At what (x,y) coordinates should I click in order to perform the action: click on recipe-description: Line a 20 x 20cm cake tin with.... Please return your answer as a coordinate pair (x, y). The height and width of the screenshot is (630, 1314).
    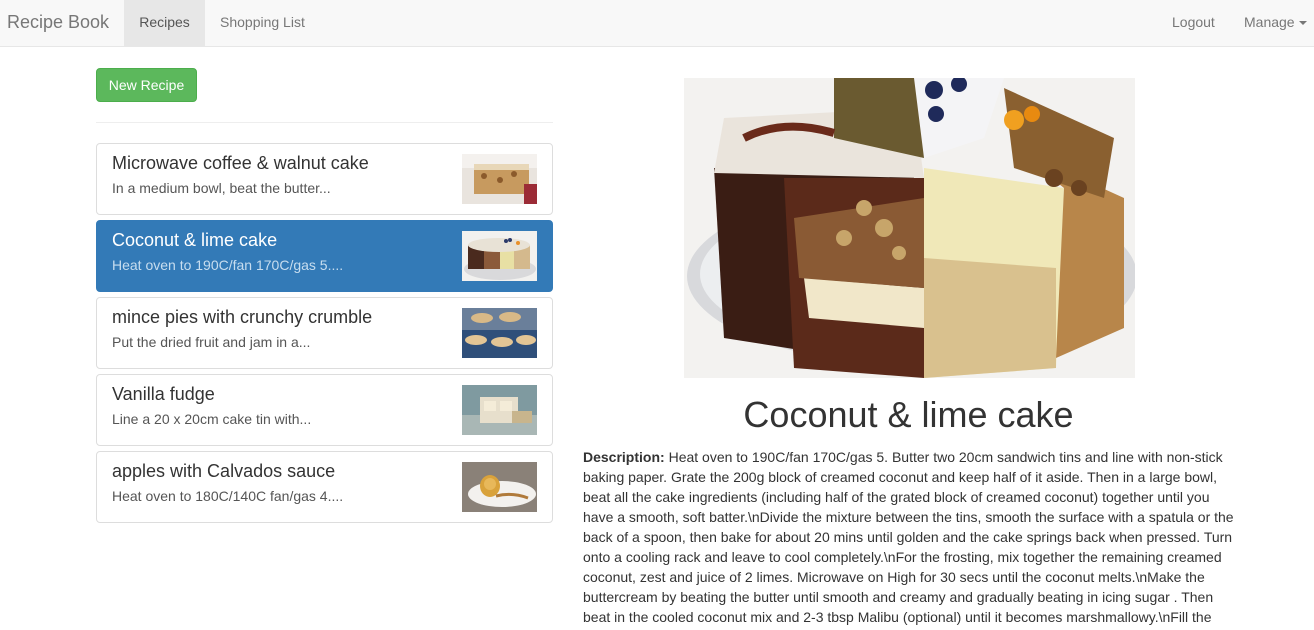
    Looking at the image, I should click on (212, 419).